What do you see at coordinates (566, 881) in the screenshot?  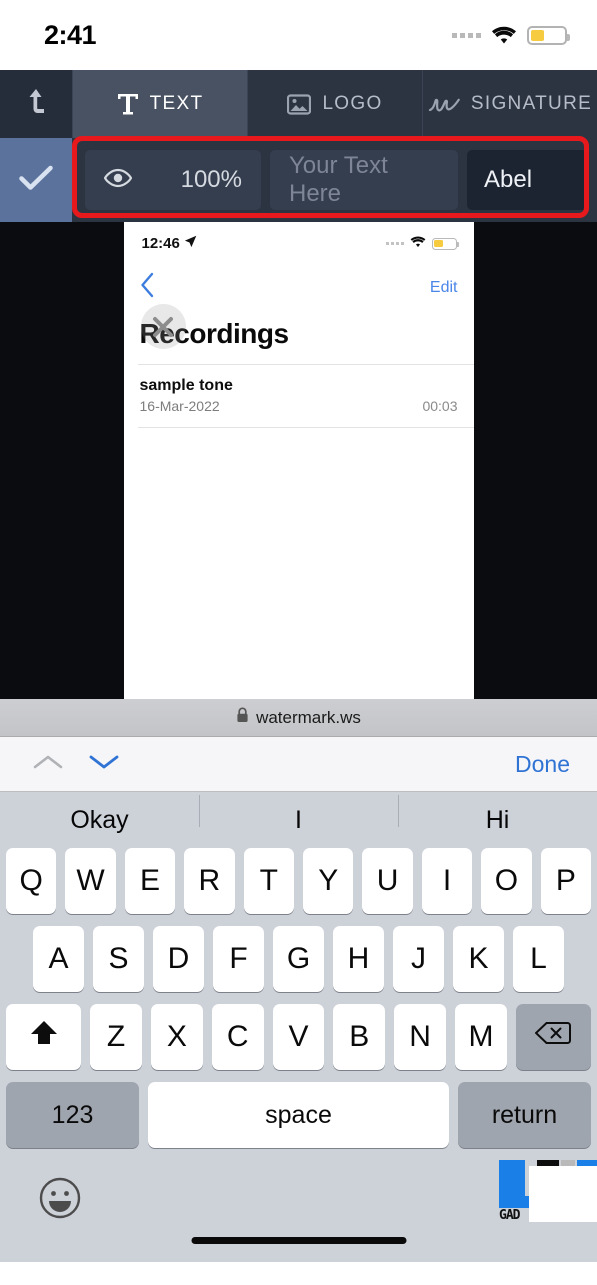 I see `key-p: P` at bounding box center [566, 881].